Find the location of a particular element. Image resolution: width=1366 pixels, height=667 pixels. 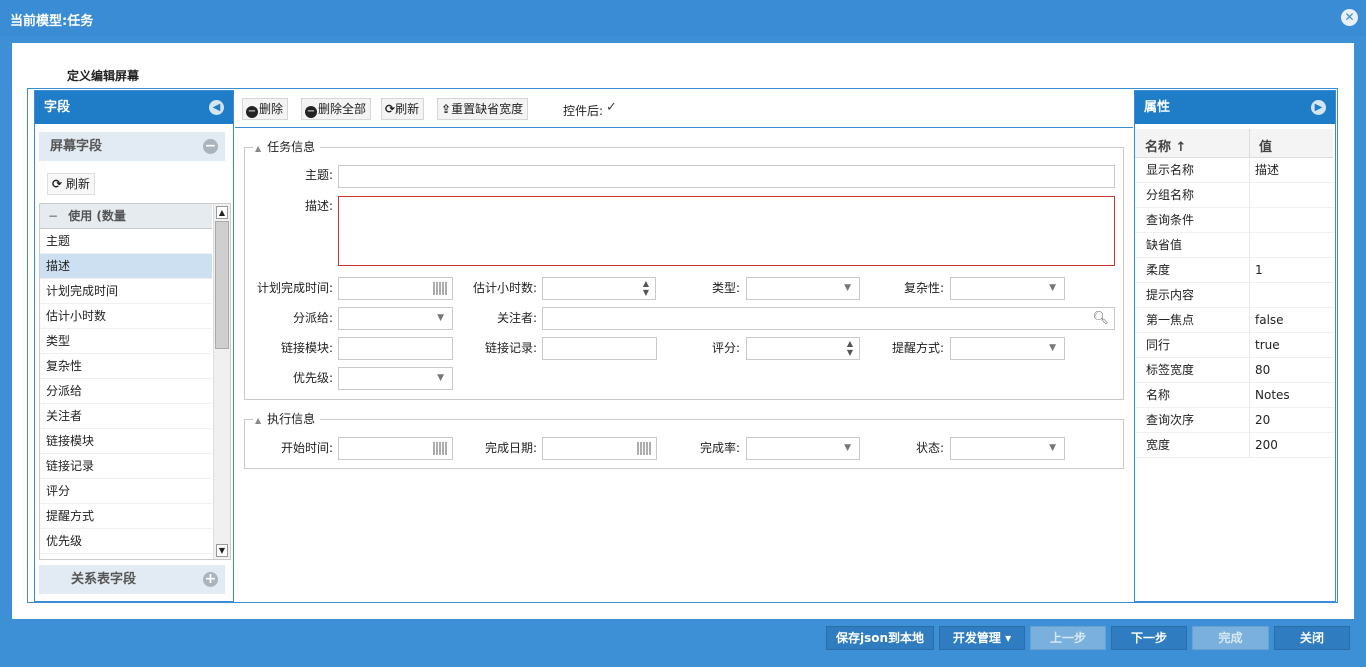

prev-step-button: 上一步 is located at coordinates (1068, 638).